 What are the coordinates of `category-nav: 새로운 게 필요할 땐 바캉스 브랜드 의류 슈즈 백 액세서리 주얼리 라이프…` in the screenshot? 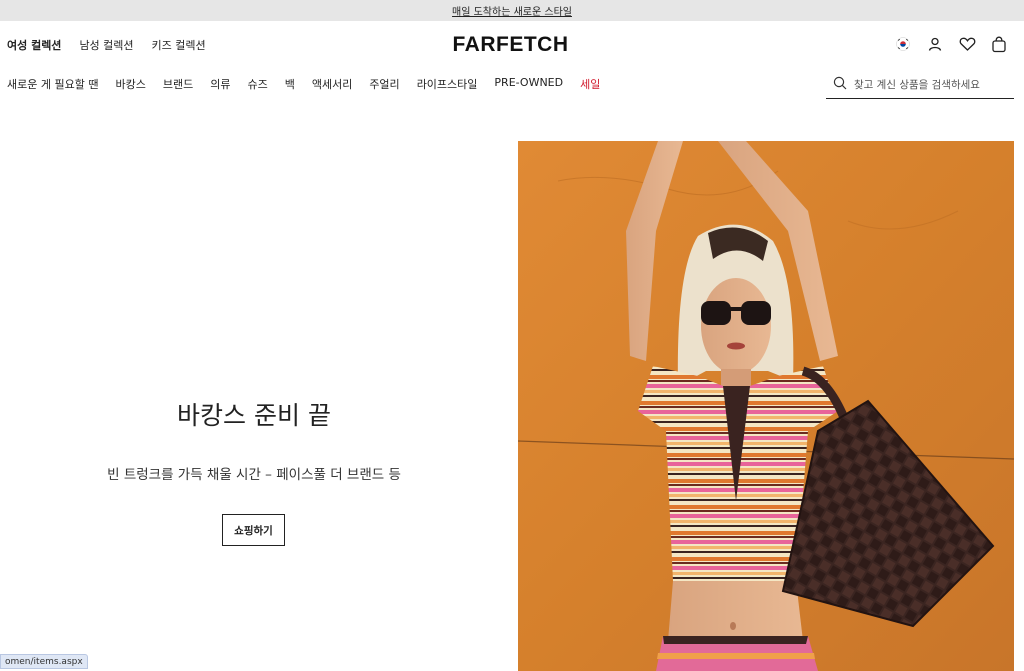 It's located at (303, 84).